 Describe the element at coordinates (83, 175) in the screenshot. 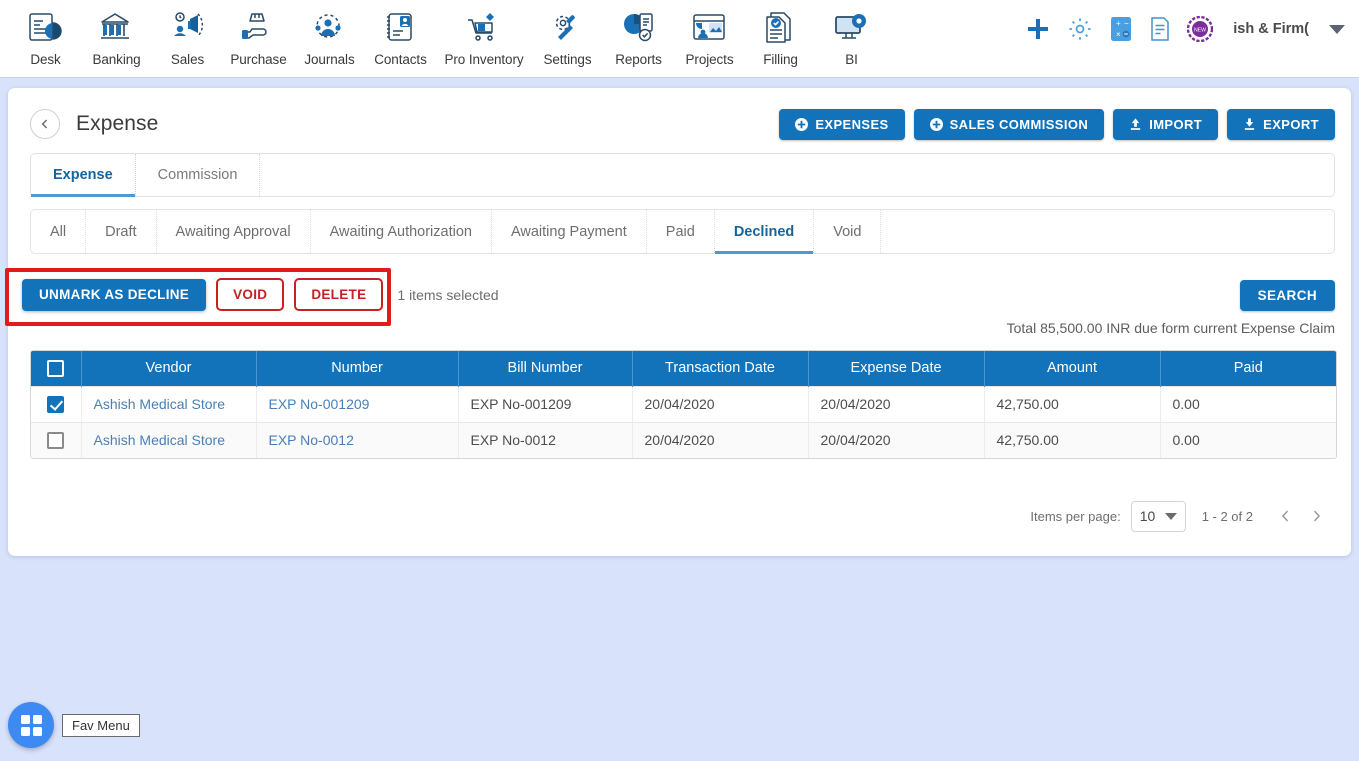

I see `tab-expense: Expense` at that location.